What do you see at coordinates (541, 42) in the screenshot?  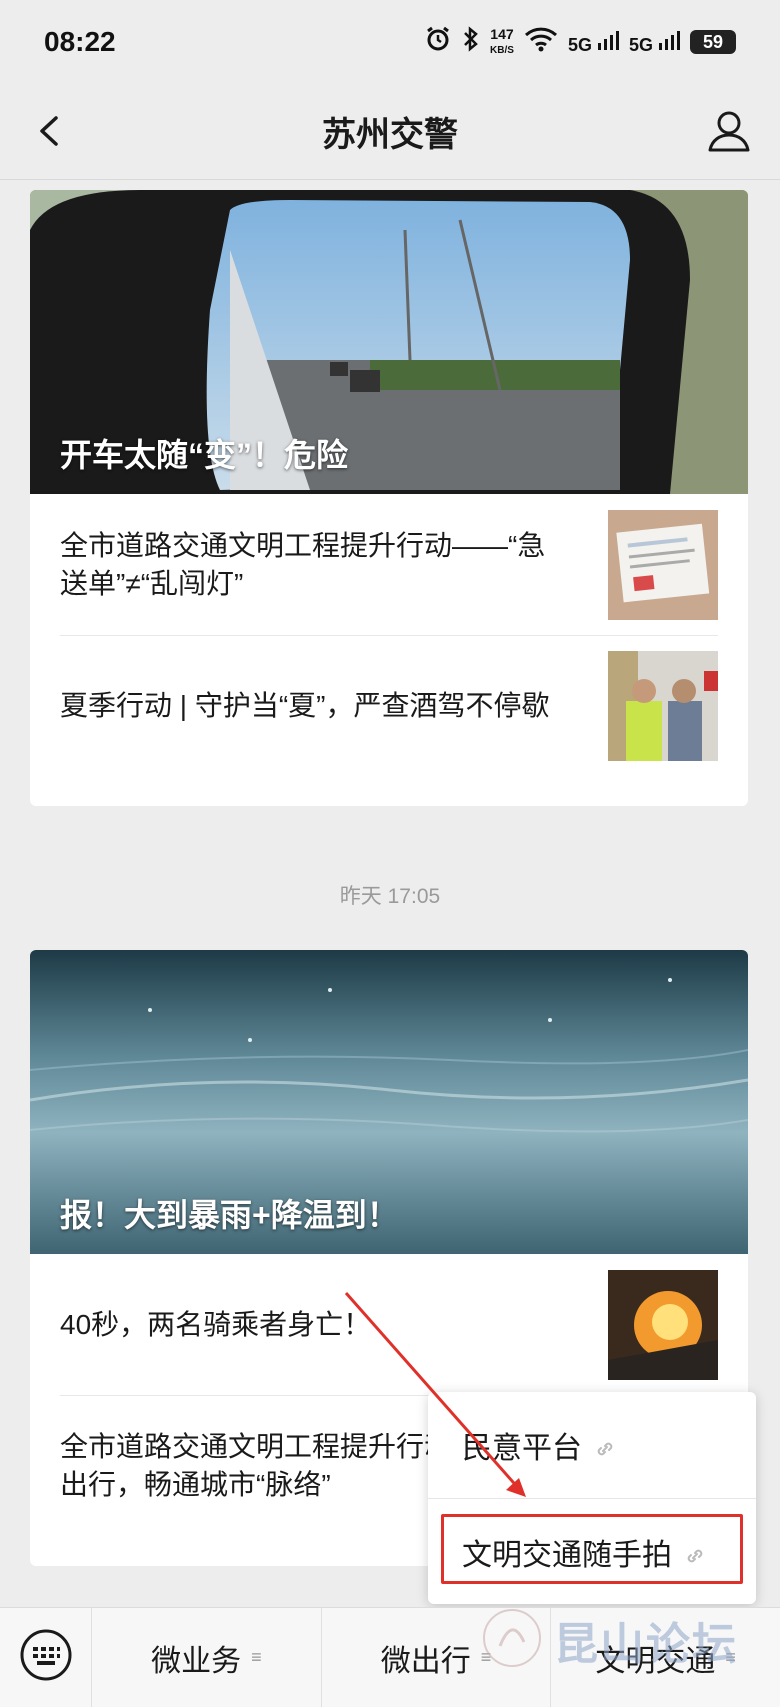 I see `wifi-icon` at bounding box center [541, 42].